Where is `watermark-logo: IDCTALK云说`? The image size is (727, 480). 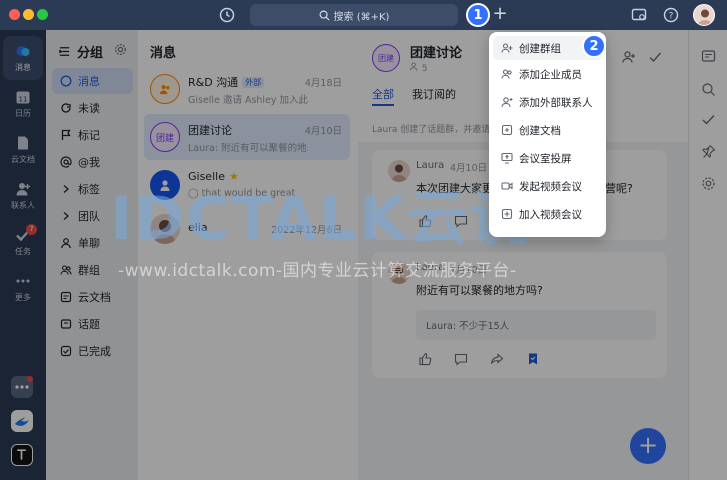
watermark-logo: IDCTALK云说 is located at coordinates (321, 219).